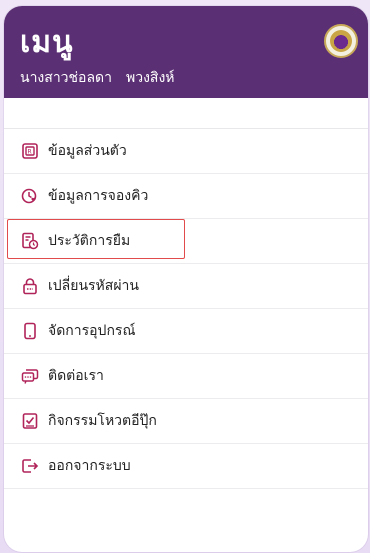 This screenshot has height=553, width=370. What do you see at coordinates (186, 421) in the screenshot?
I see `menu-item-vote-activity: กิจกรรมโหวตอีปุ๊ก` at bounding box center [186, 421].